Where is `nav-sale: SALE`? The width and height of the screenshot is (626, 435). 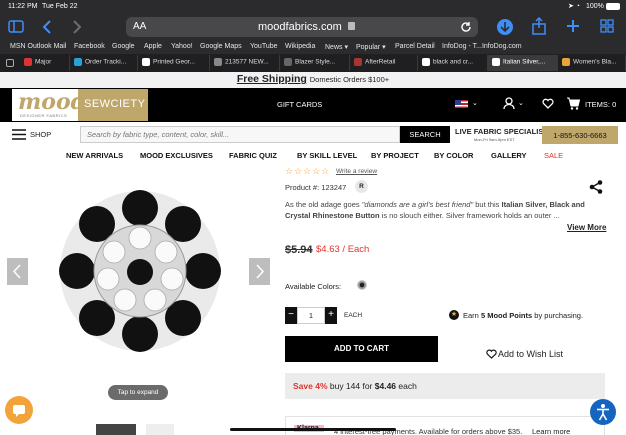
nav-sale: SALE is located at coordinates (553, 155).